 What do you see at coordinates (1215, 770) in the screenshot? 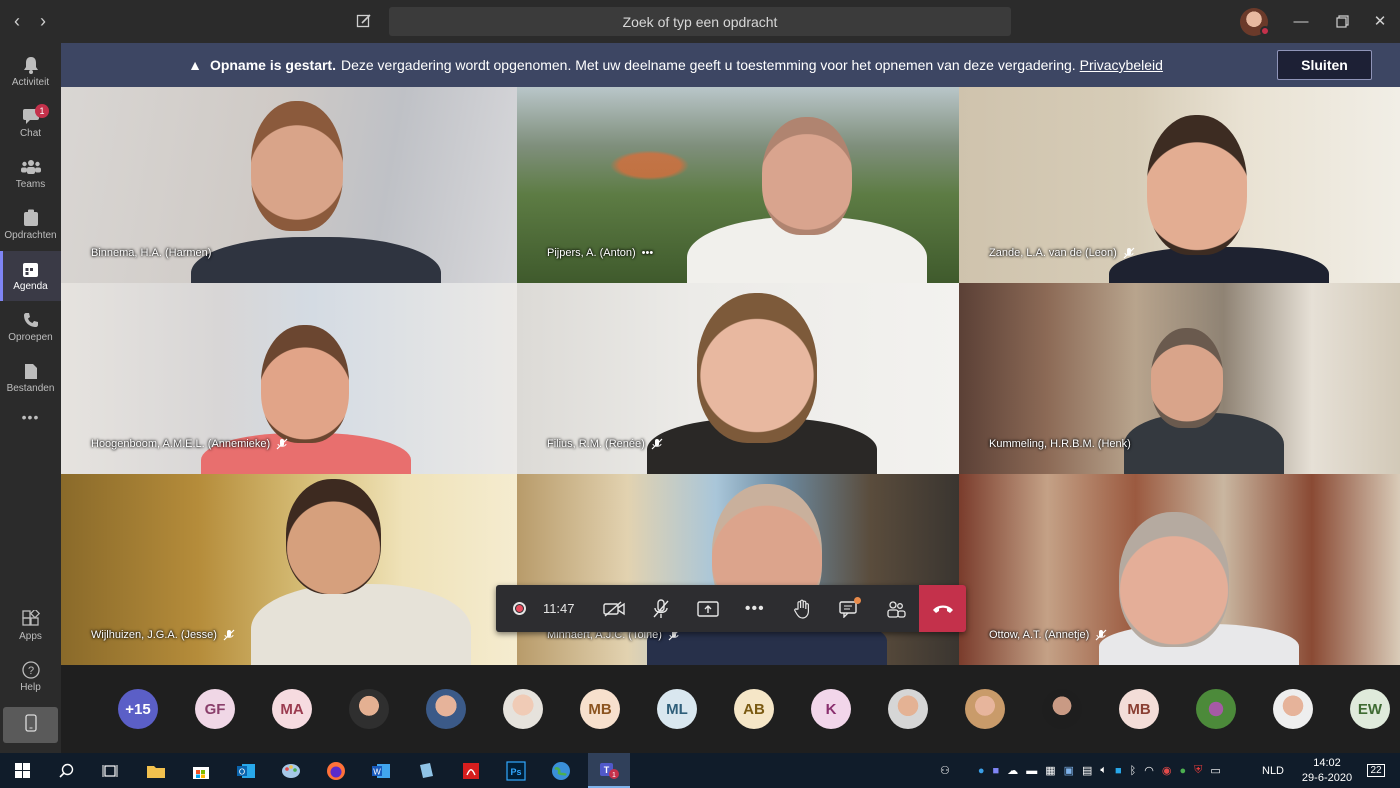
I see `tray-app-icon: ▭` at bounding box center [1215, 770].